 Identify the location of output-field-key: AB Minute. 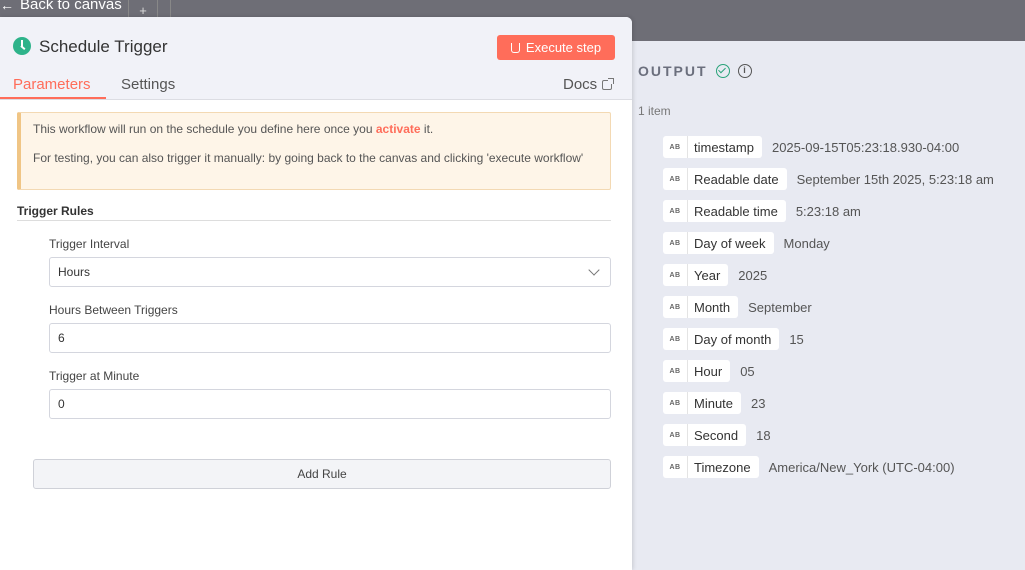
(702, 403).